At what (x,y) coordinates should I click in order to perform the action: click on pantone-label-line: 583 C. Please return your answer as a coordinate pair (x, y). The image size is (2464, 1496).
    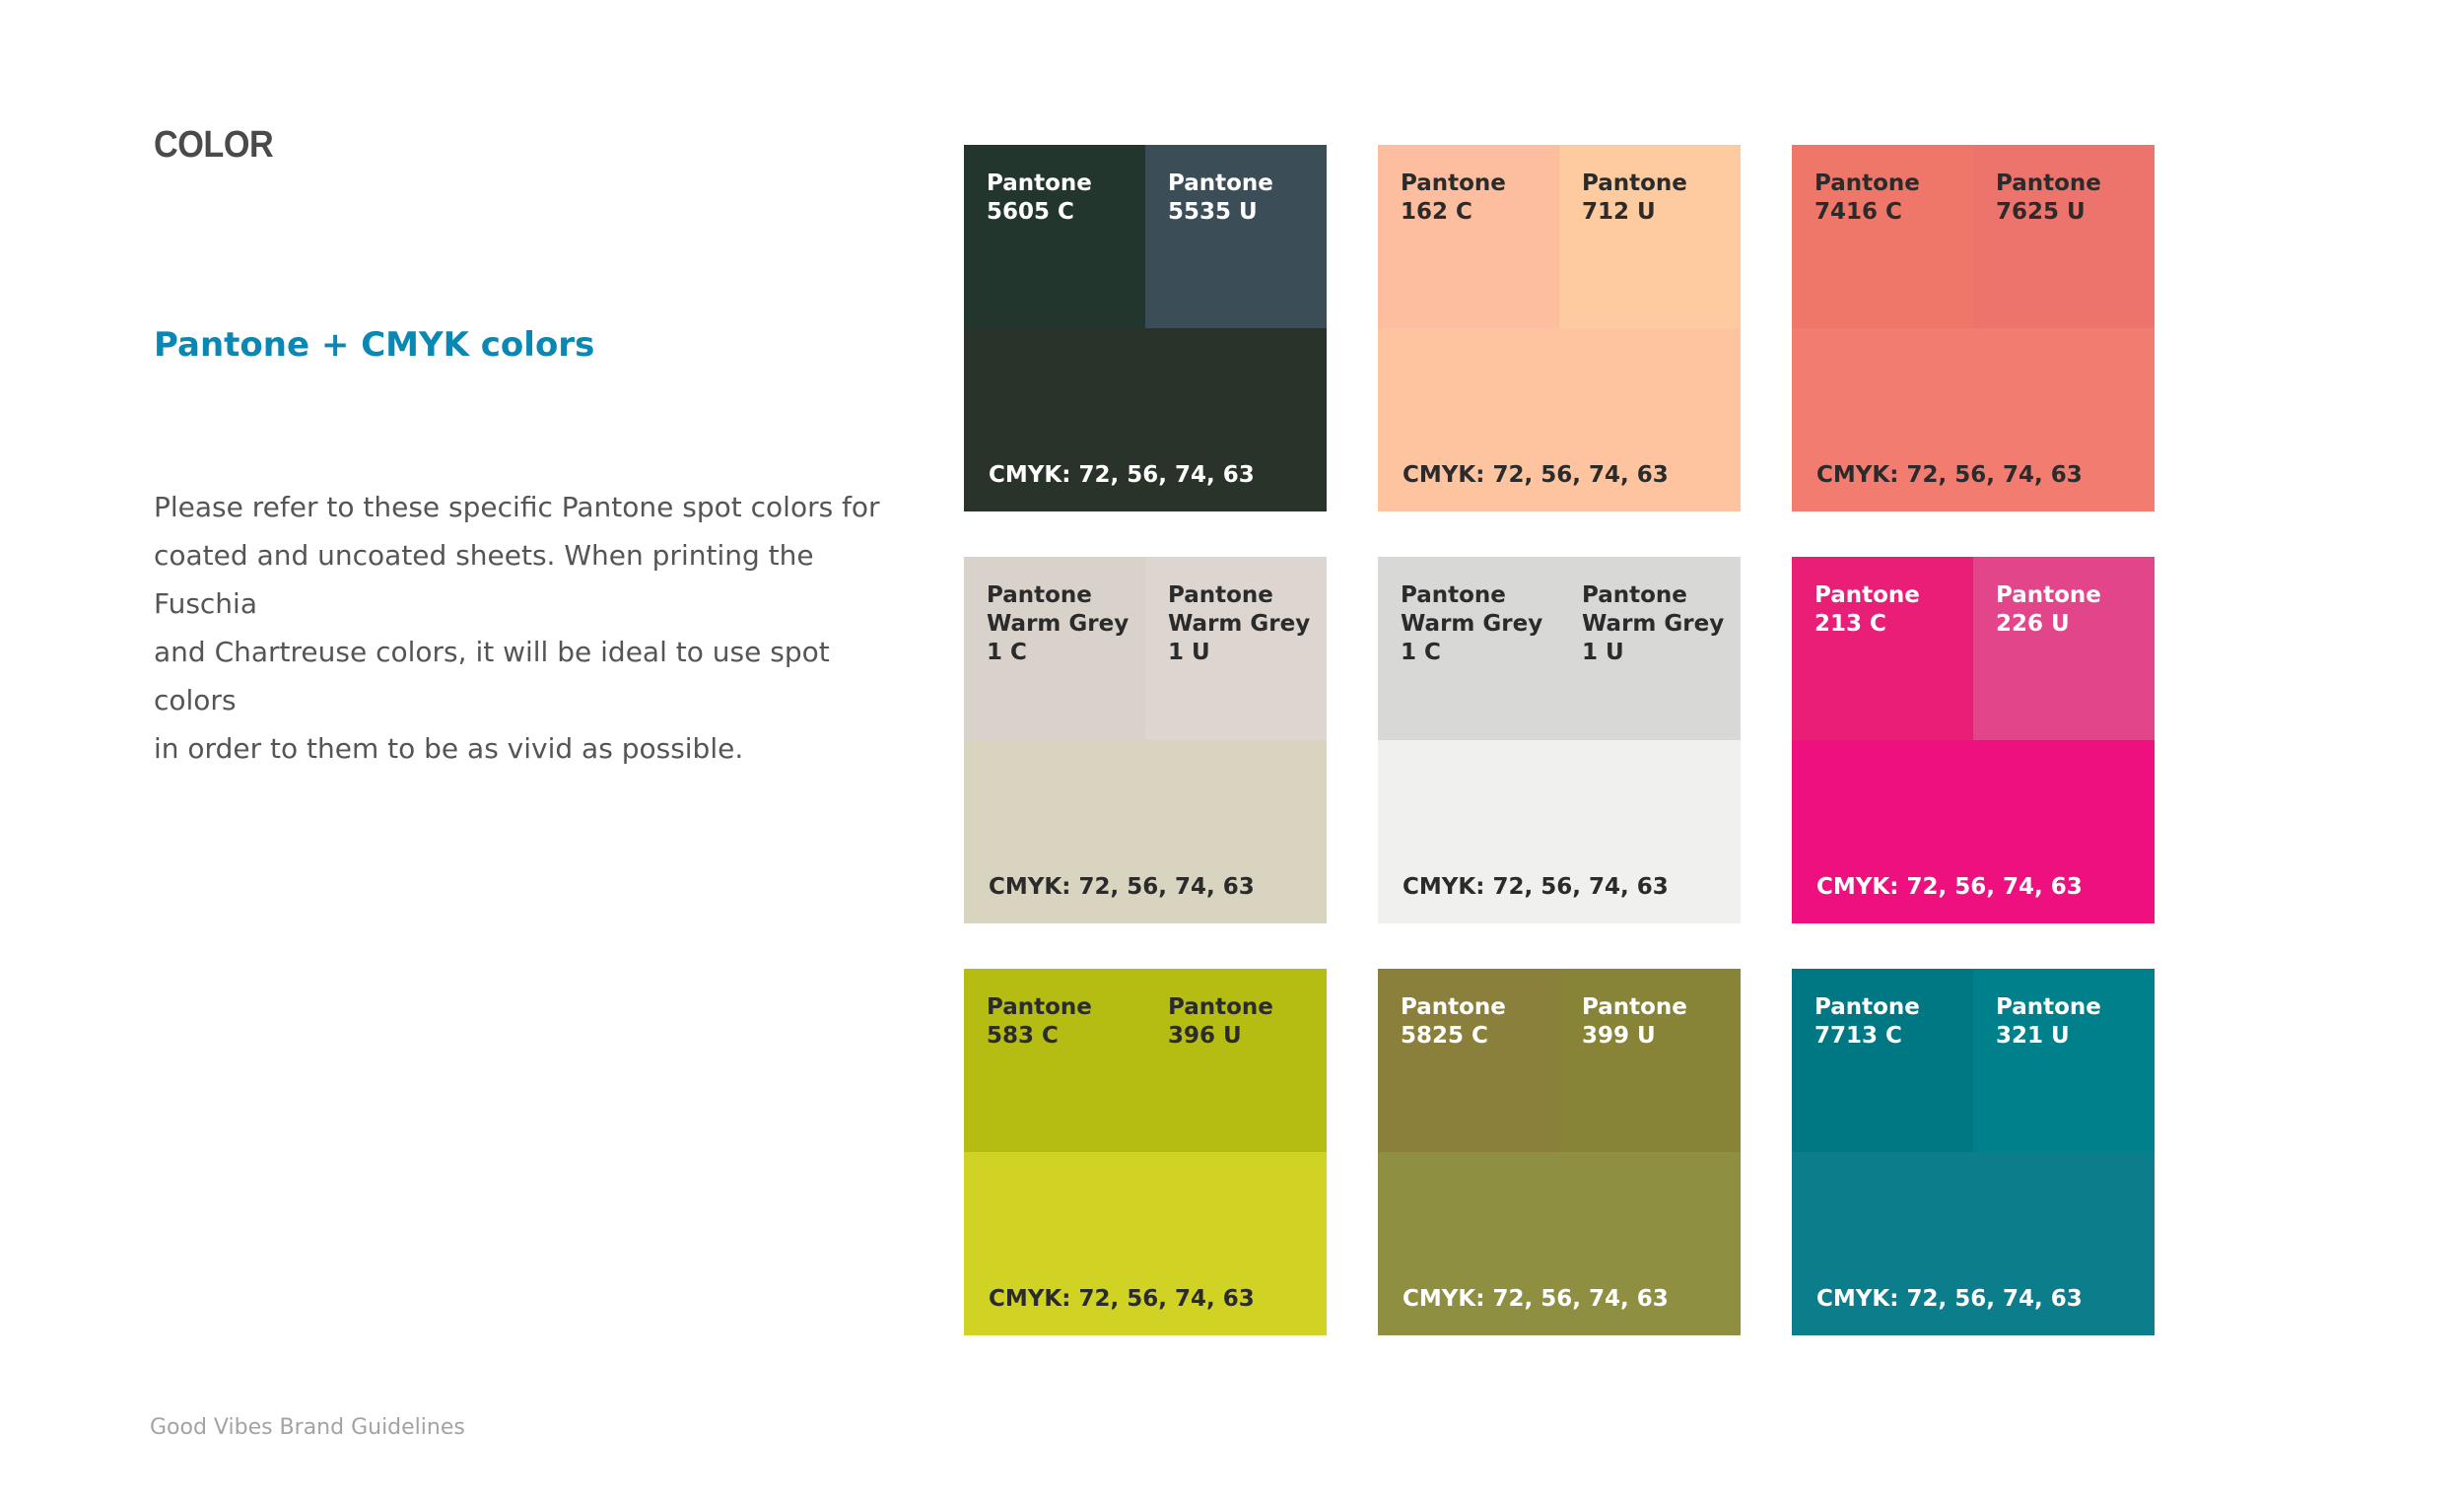
    Looking at the image, I should click on (1023, 1036).